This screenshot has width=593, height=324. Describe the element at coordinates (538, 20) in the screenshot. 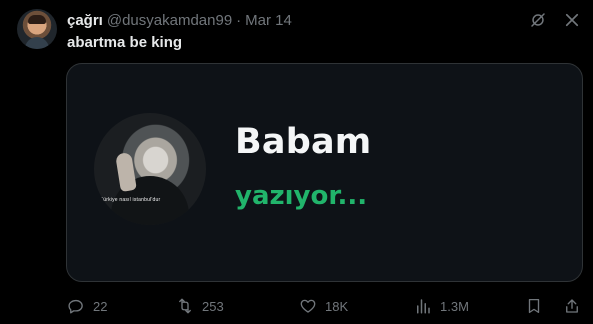

I see `grok-icon` at that location.